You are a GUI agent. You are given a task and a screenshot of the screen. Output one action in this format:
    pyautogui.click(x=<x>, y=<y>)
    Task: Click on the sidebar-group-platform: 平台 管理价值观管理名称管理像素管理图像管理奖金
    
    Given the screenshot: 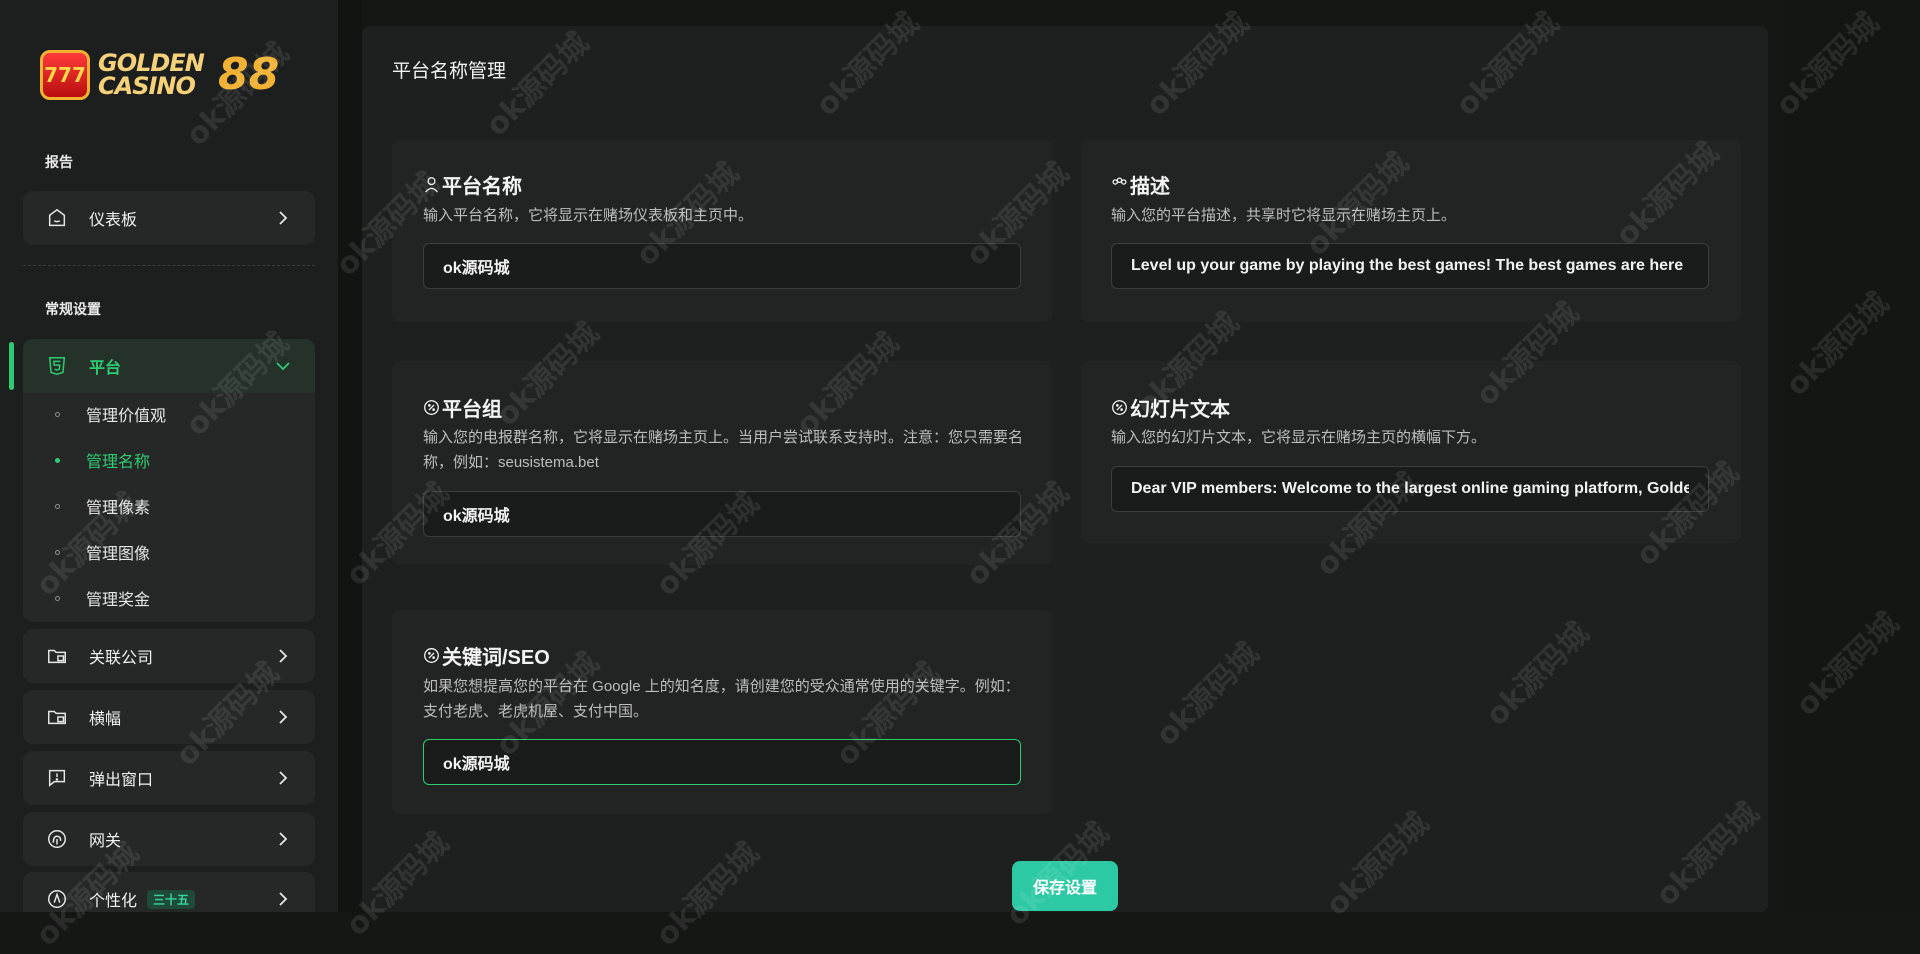 What is the action you would take?
    pyautogui.click(x=169, y=480)
    